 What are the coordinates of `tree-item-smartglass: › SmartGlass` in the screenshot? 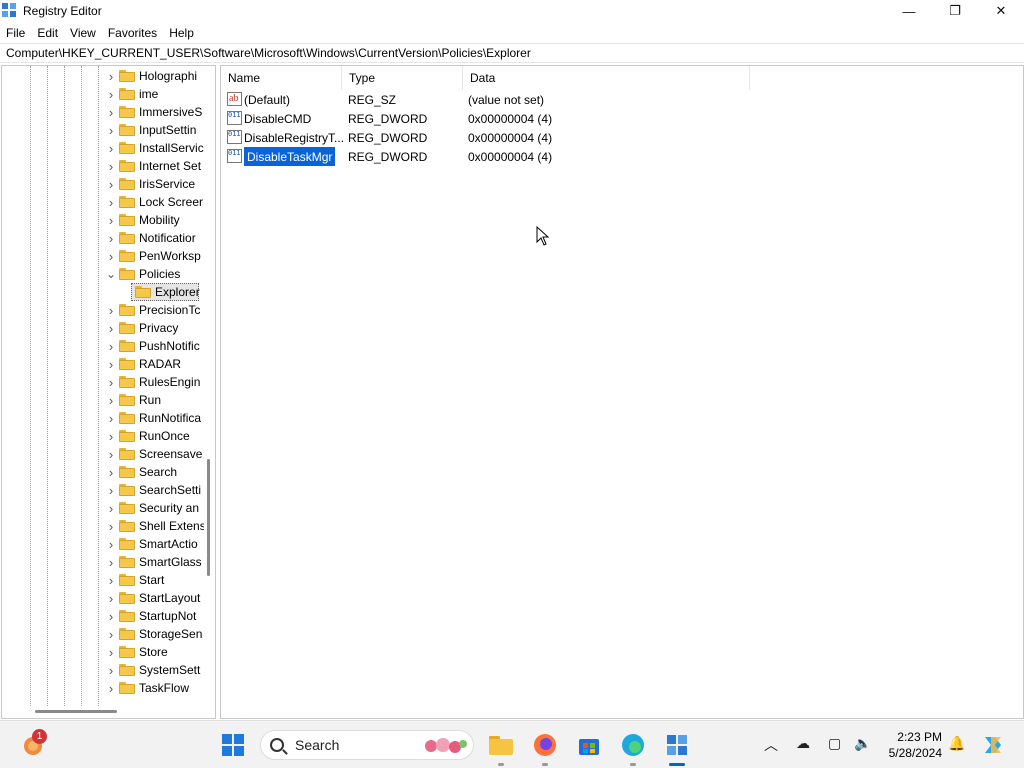 It's located at (102, 562).